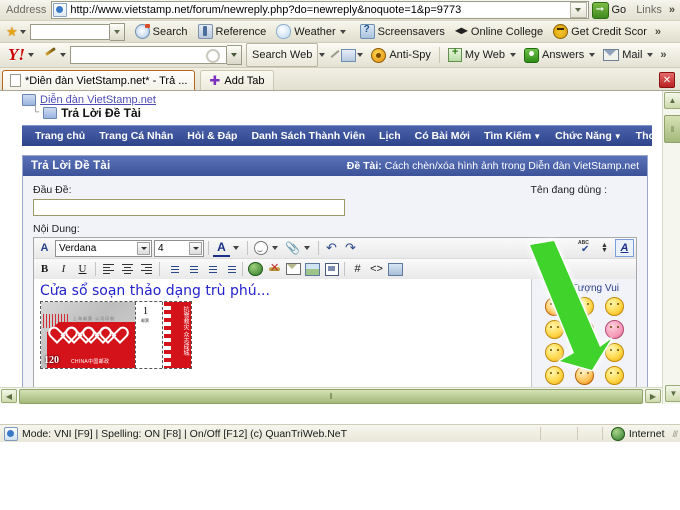  What do you see at coordinates (275, 248) in the screenshot?
I see `smiley-dropdown-icon` at bounding box center [275, 248].